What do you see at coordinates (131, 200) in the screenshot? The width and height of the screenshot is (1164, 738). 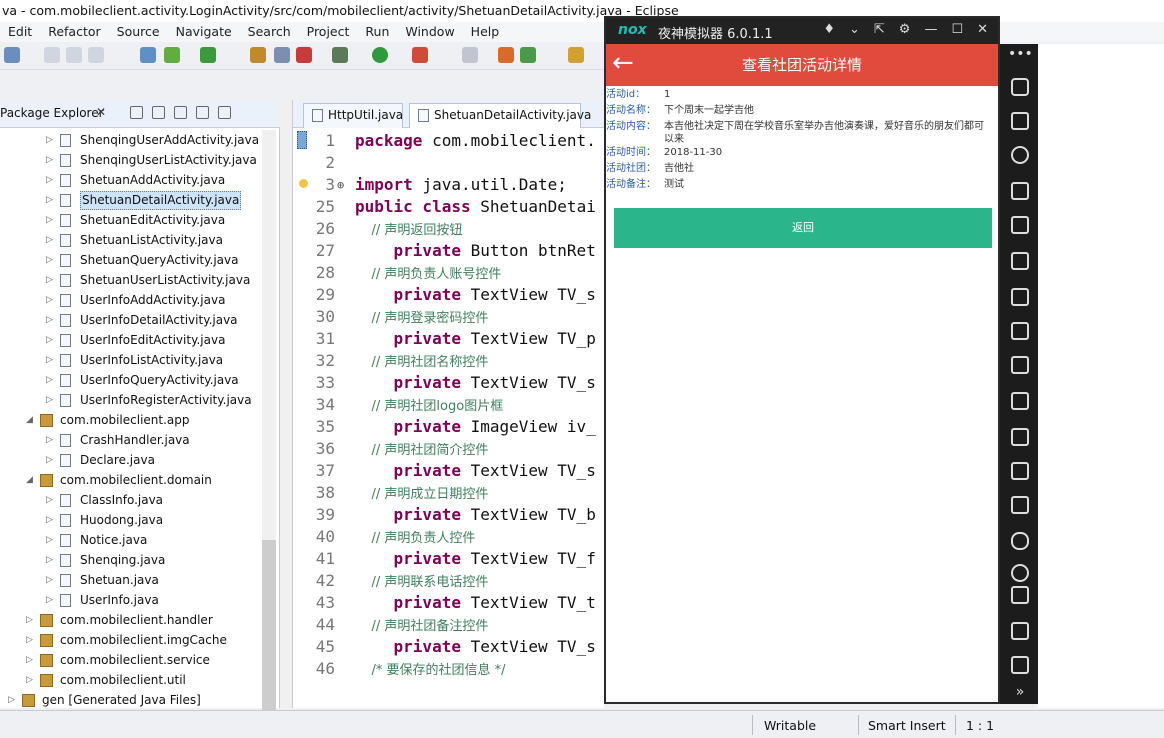 I see `tree-item: ▷ ShetuanDetailActivity.java` at bounding box center [131, 200].